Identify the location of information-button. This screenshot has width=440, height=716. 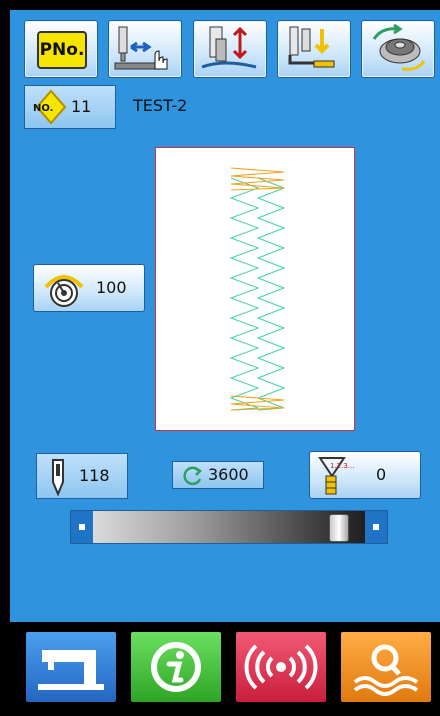
(176, 667).